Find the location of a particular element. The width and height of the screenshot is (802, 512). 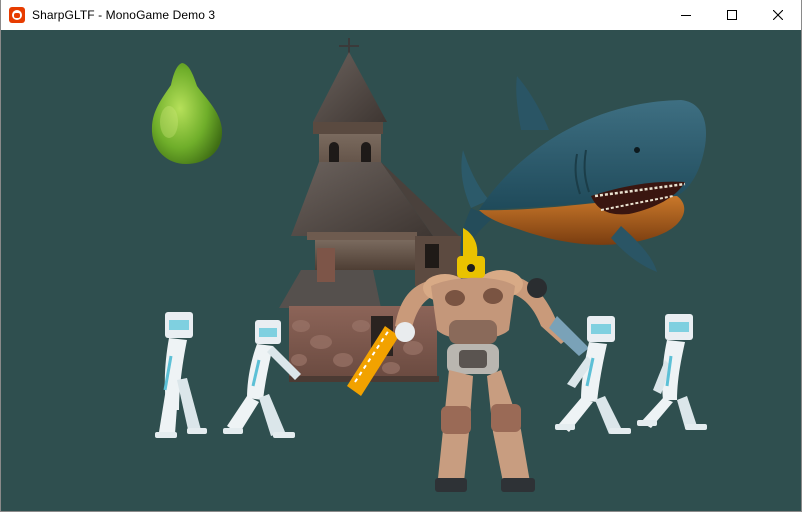

shark-model is located at coordinates (583, 174).